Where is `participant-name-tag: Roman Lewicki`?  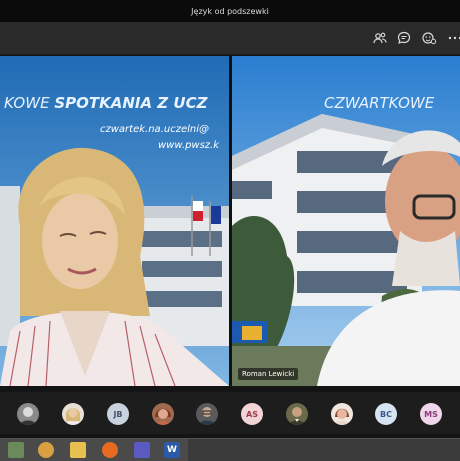 participant-name-tag: Roman Lewicki is located at coordinates (268, 374).